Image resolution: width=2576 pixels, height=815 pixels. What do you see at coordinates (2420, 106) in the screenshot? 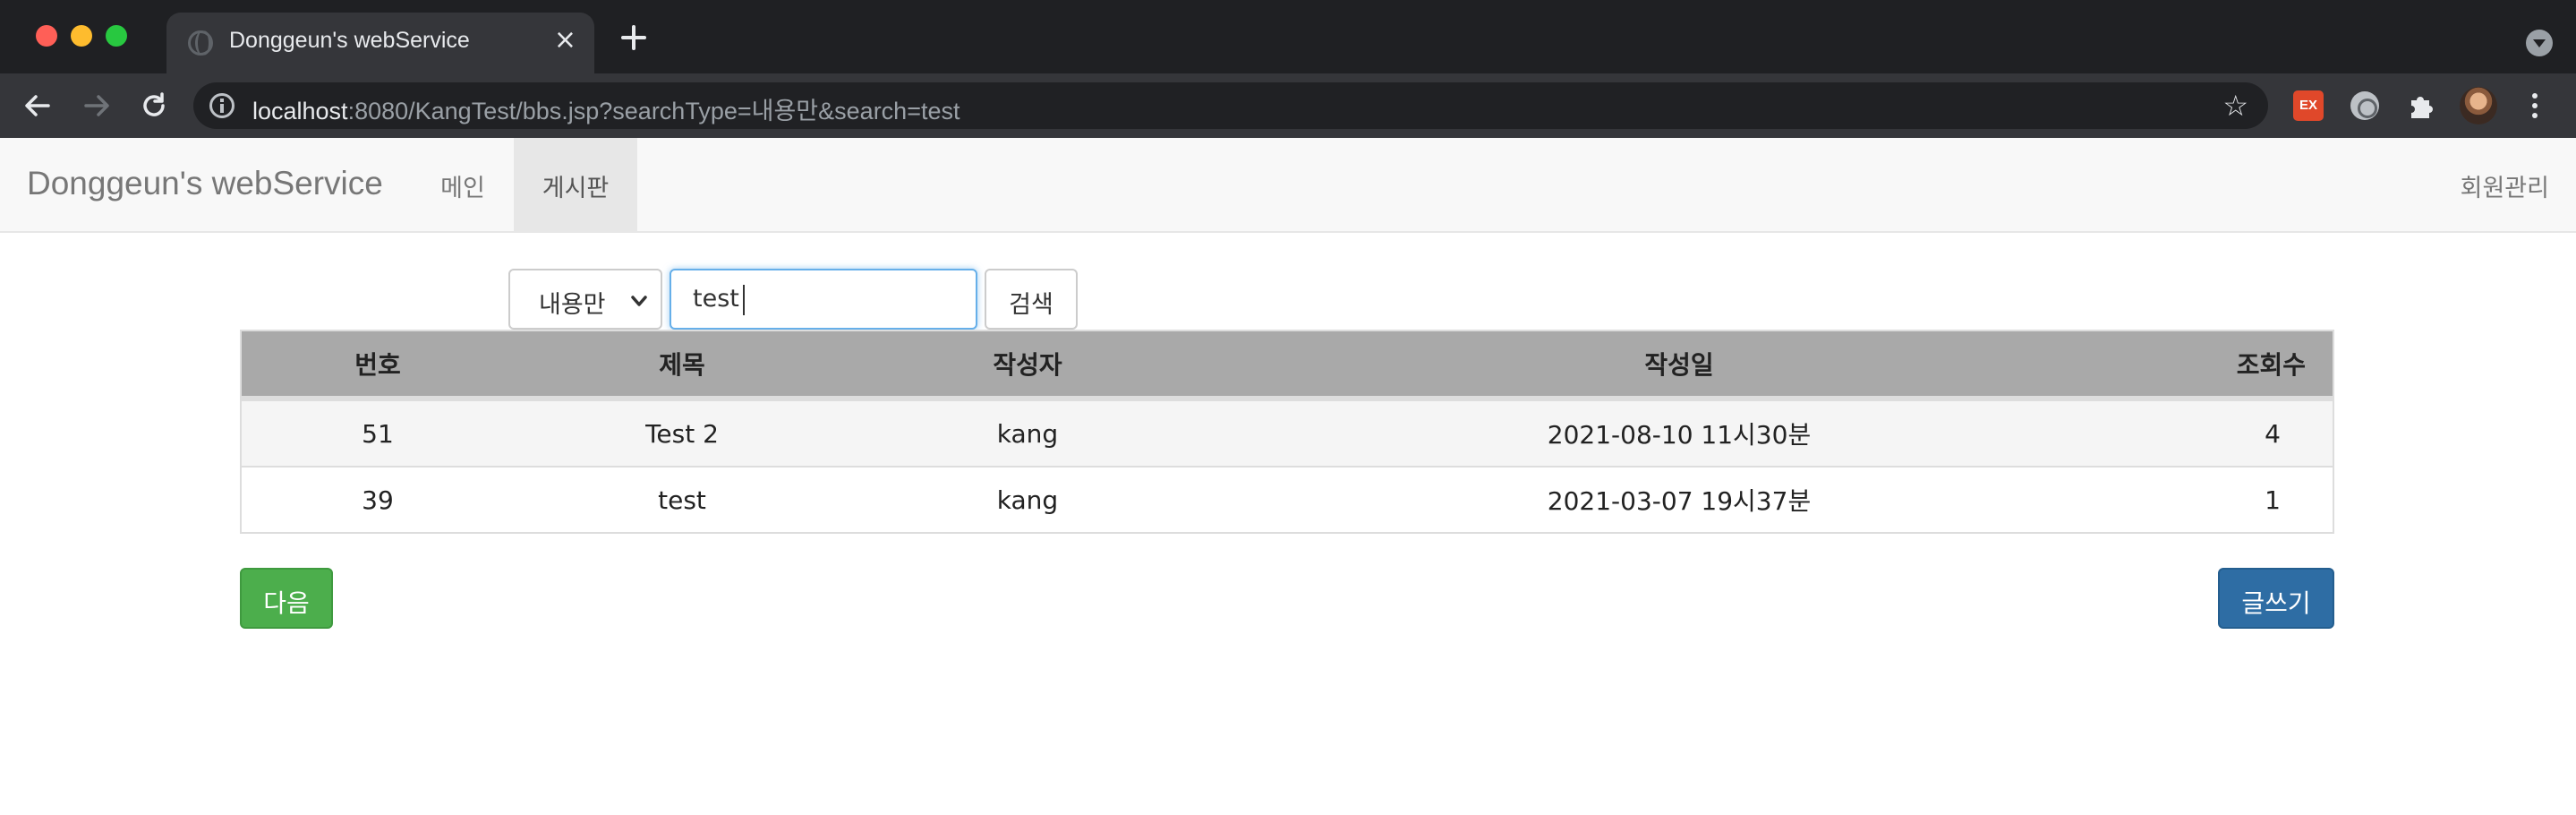
I see `puzzle-icon` at bounding box center [2420, 106].